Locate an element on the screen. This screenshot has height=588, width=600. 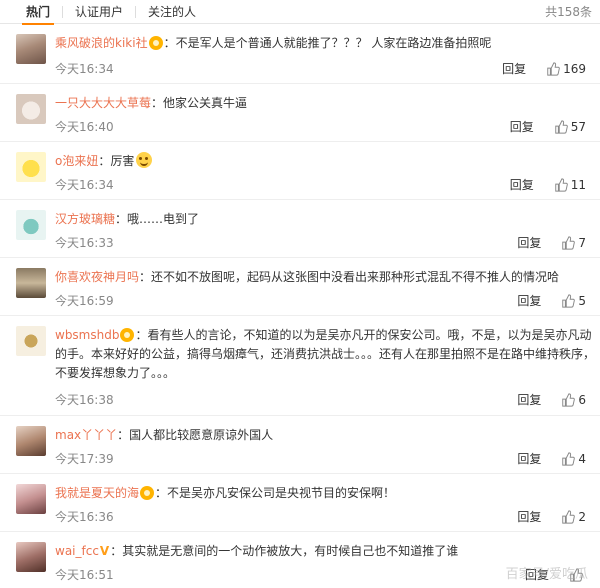
comment-time: 今天16:38 is located at coordinates (84, 400).